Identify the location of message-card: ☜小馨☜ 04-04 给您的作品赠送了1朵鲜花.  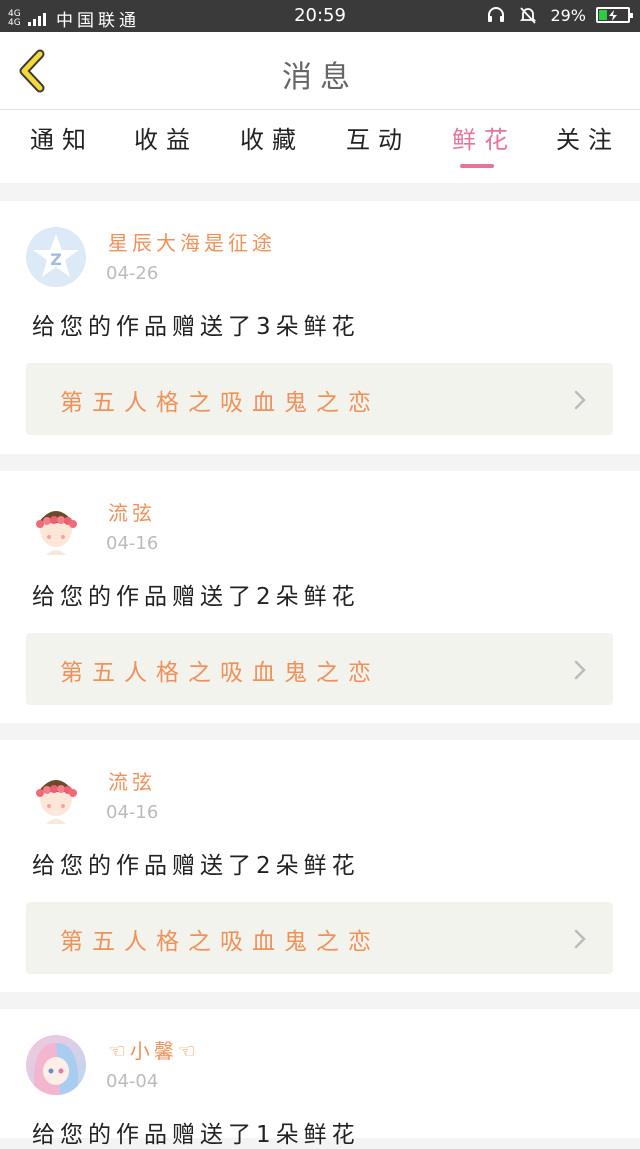
(320, 1078).